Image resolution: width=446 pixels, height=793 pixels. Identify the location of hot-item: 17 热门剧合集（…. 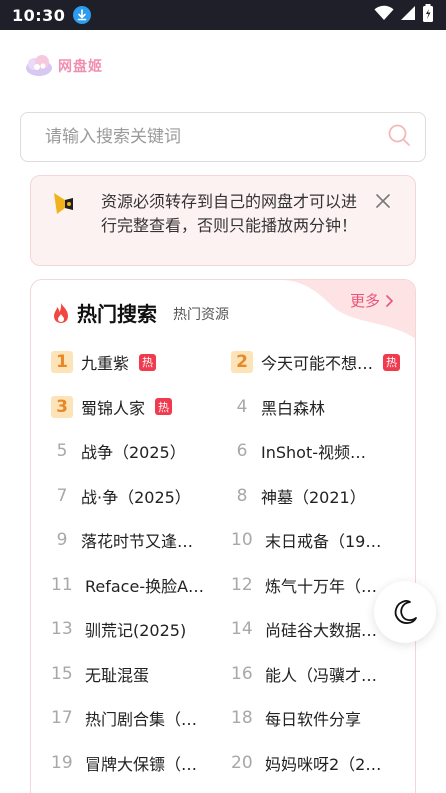
(136, 718).